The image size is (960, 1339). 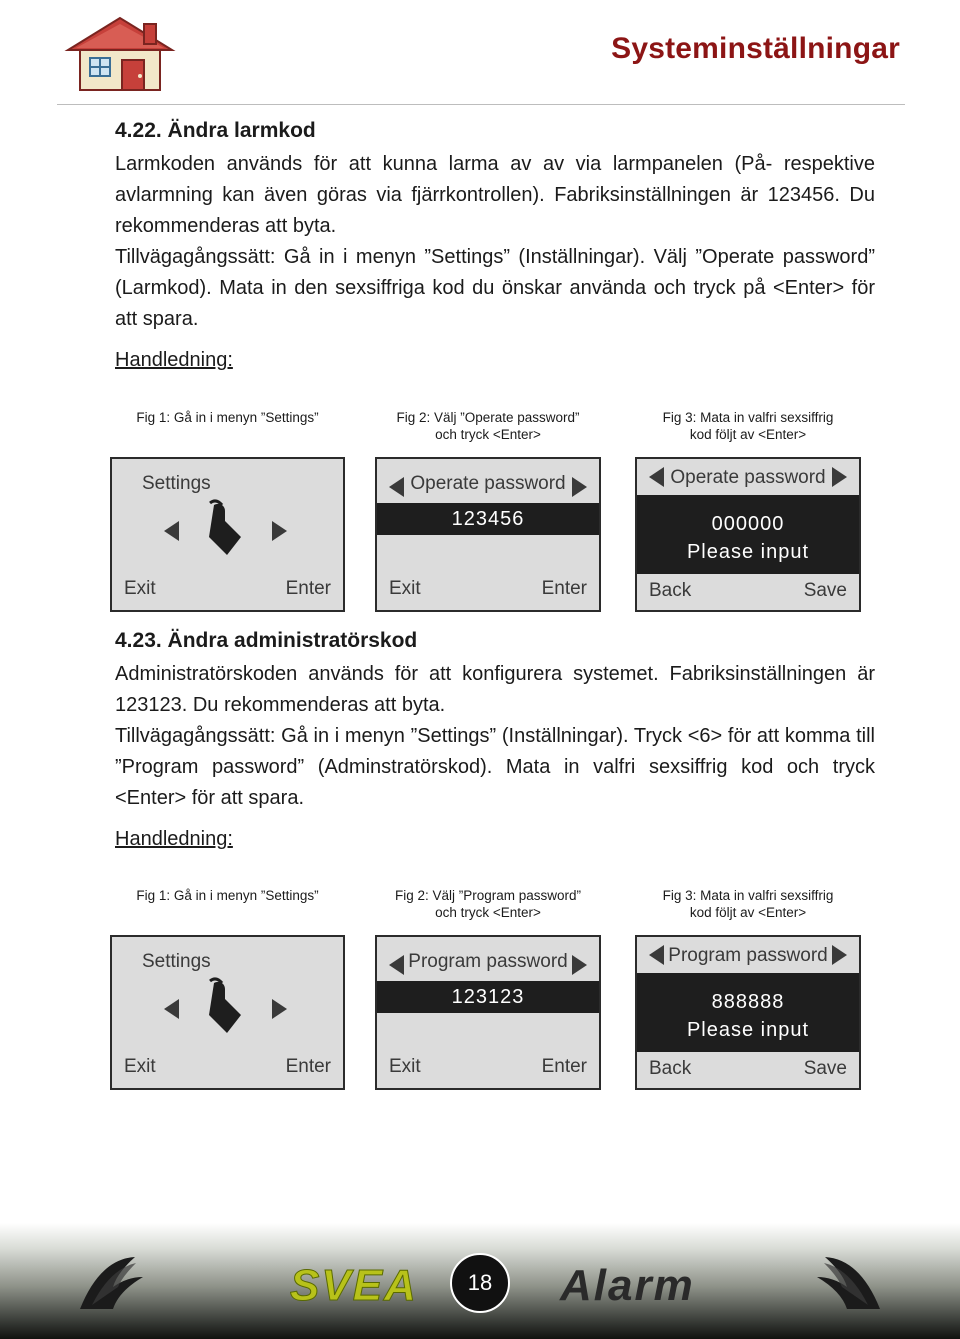 I want to click on lcd-code: 888888, so click(x=748, y=1002).